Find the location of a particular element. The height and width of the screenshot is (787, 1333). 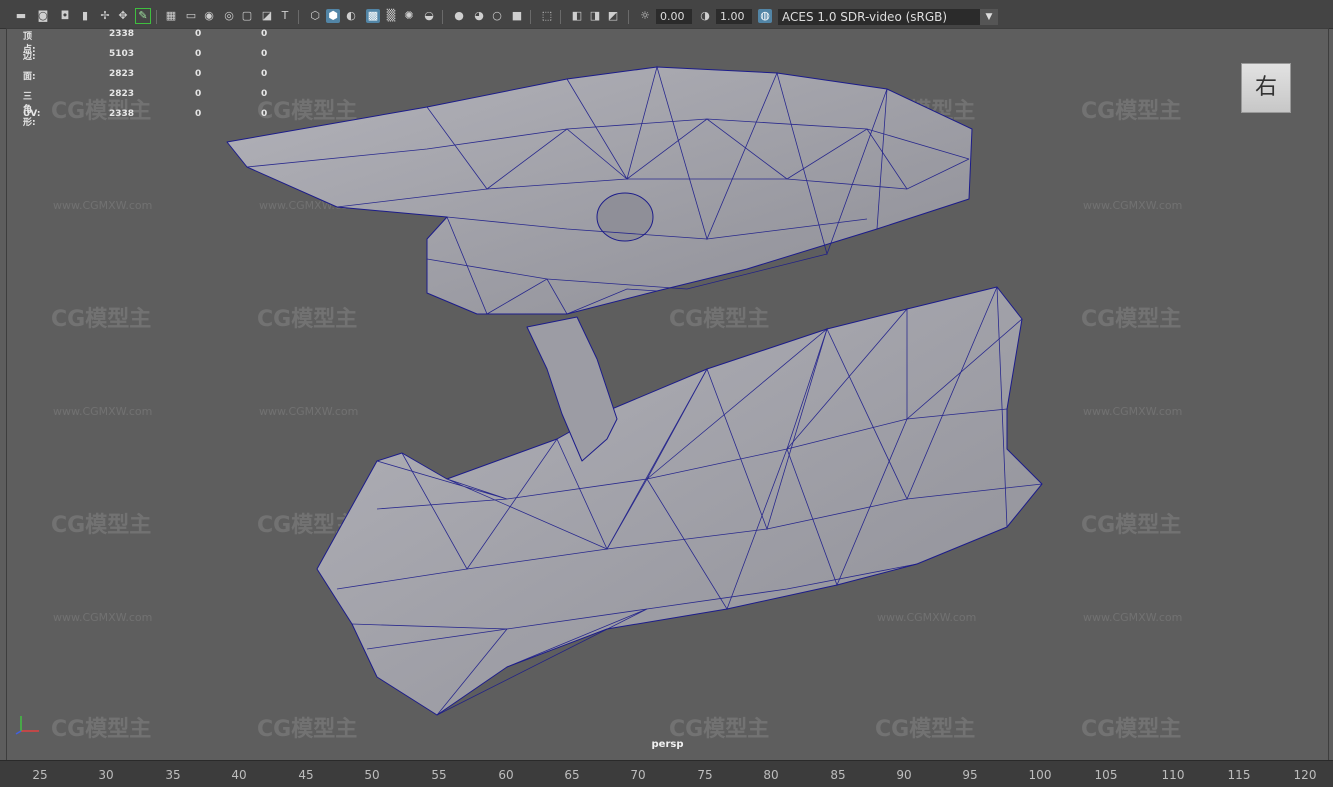

select-camera-icon: ▬ is located at coordinates (21, 16).